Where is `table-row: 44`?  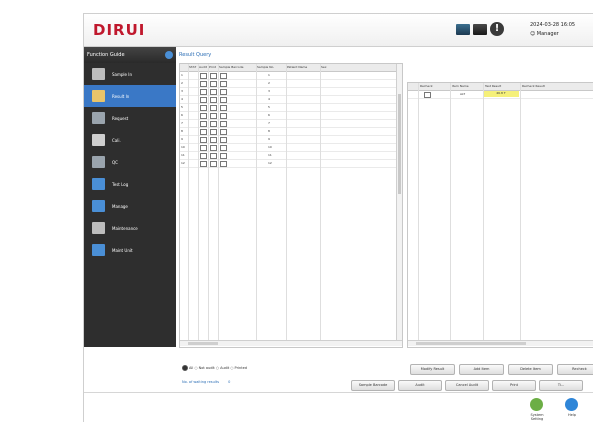 table-row: 44 is located at coordinates (288, 100).